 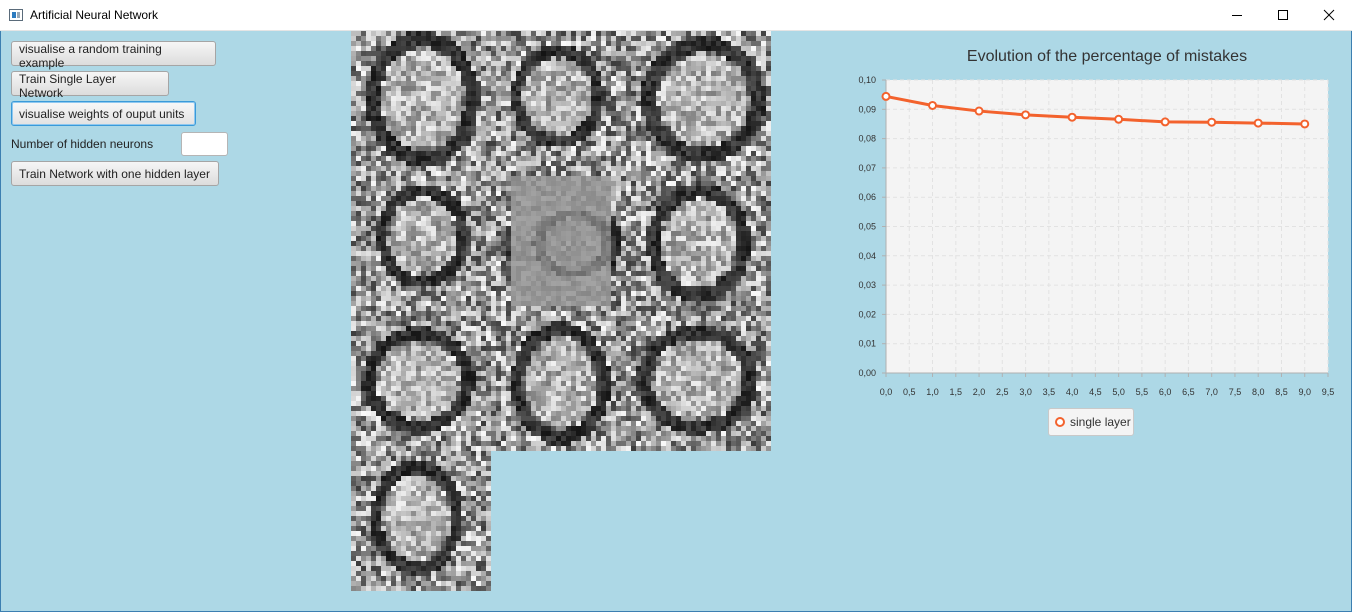 I want to click on x-tick-label: 8,0, so click(x=1258, y=392).